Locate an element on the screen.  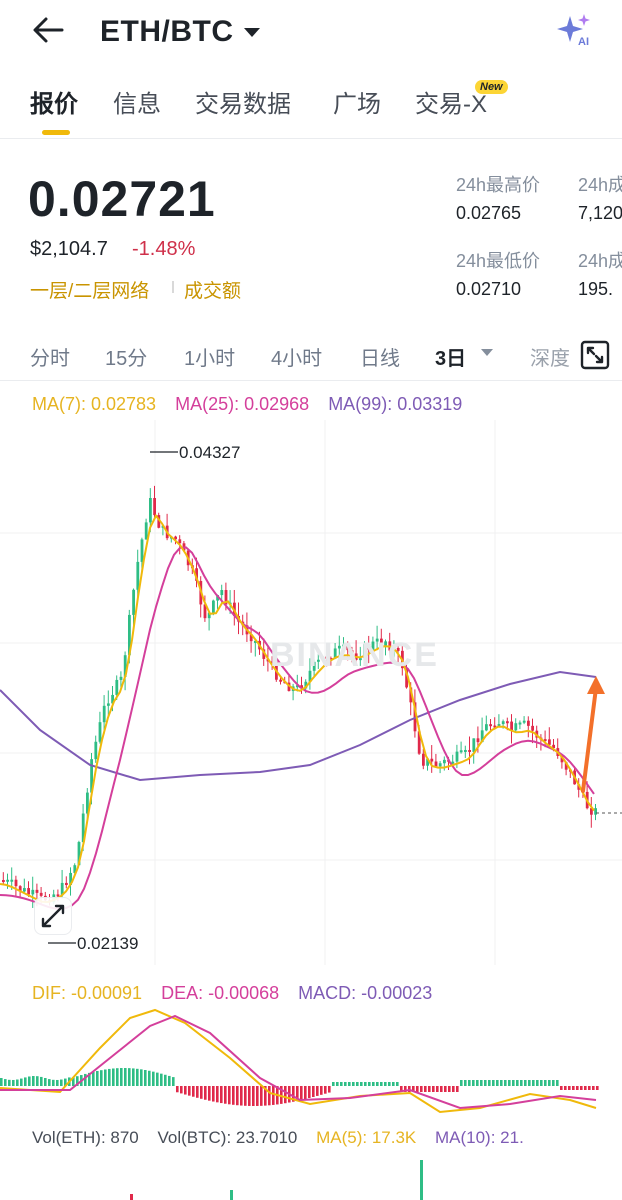
volume-tag: 成交额 is located at coordinates (212, 289).